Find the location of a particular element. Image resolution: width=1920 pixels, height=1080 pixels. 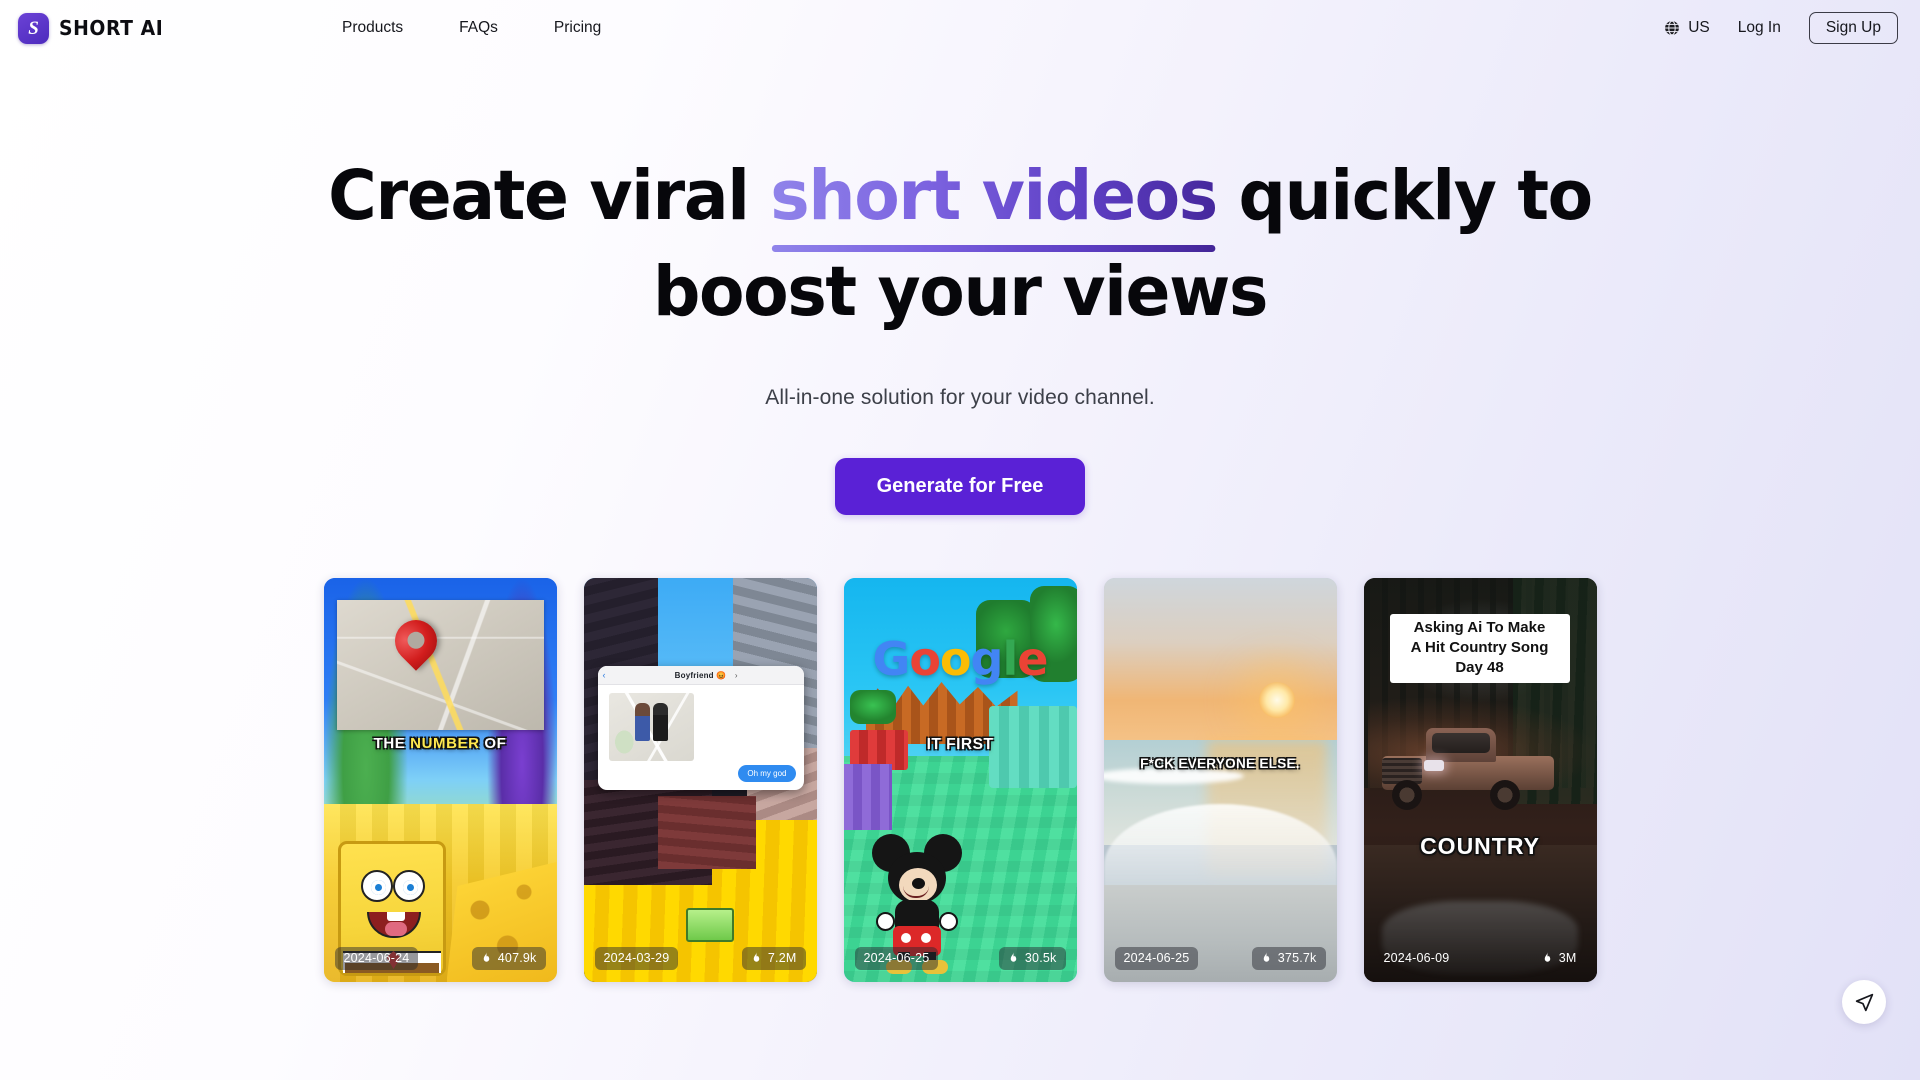

generate-for-free-button: Generate for Free is located at coordinates (960, 486).